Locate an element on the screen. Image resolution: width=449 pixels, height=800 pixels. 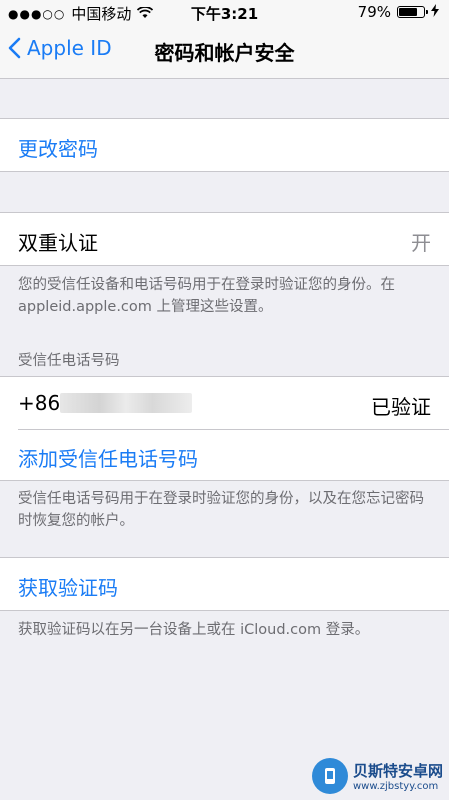
blurred-phone-number is located at coordinates (126, 403).